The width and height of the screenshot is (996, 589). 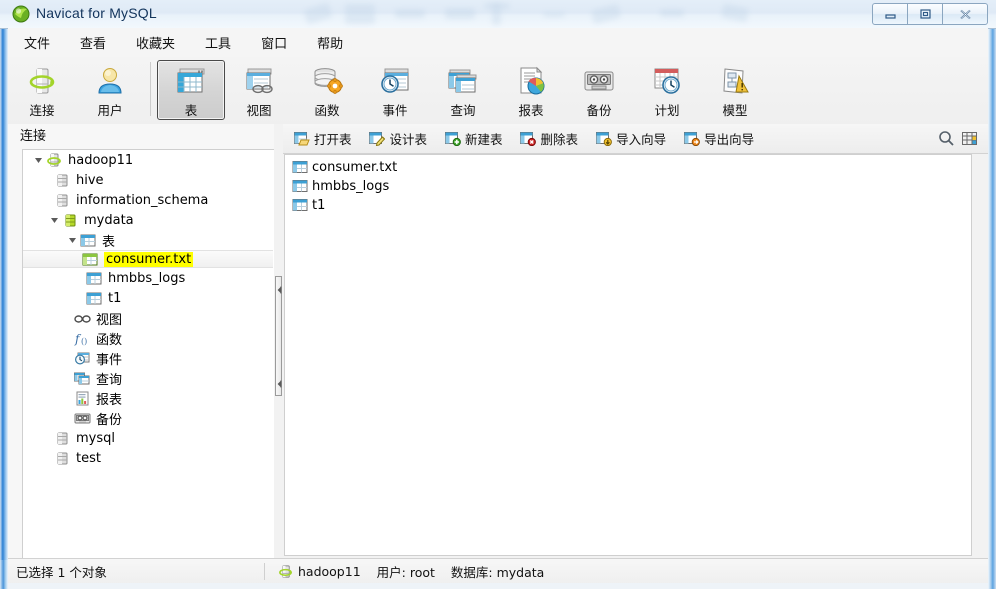 I want to click on tree-item-information-schema: information_schema, so click(x=149, y=200).